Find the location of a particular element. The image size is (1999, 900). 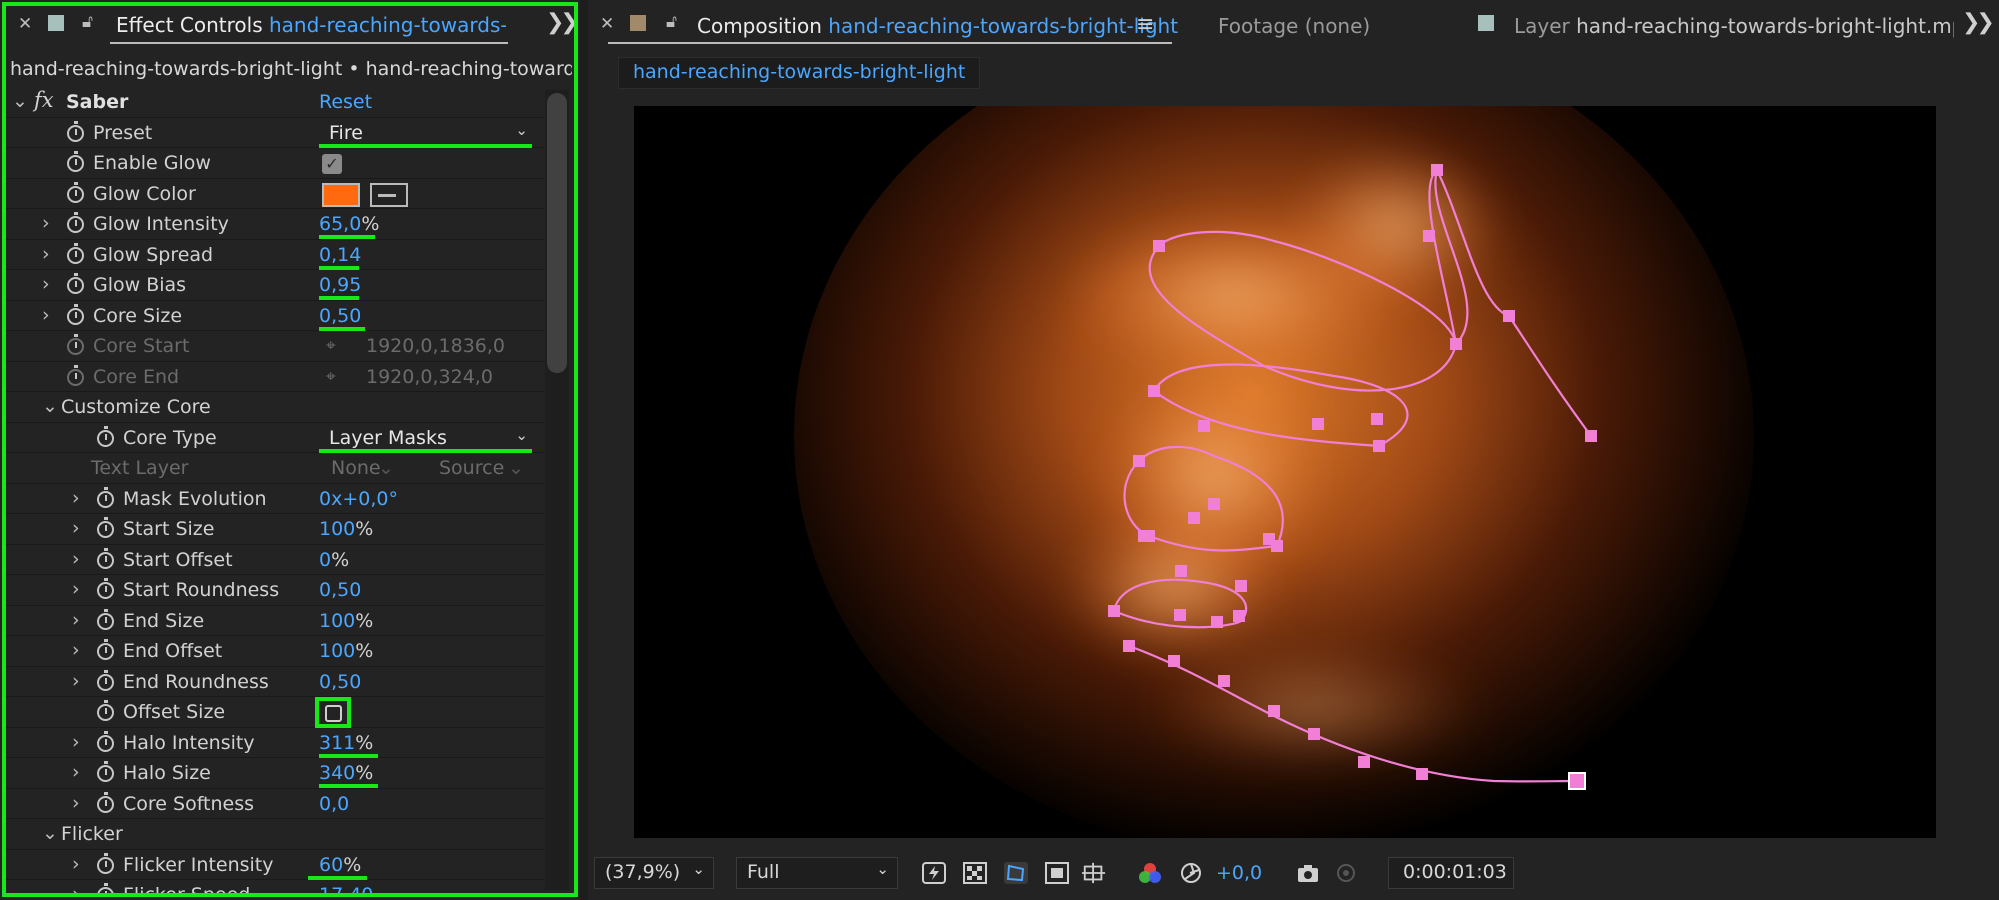

halo-size-value: 340% is located at coordinates (346, 773).